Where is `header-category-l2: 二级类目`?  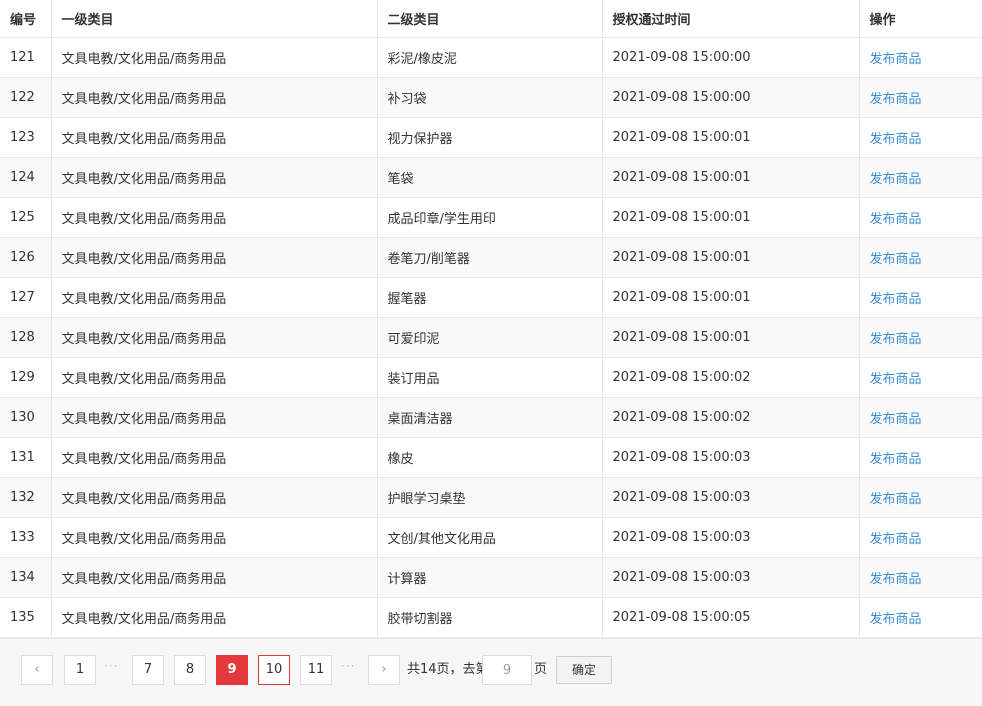
header-category-l2: 二级类目 is located at coordinates (490, 19).